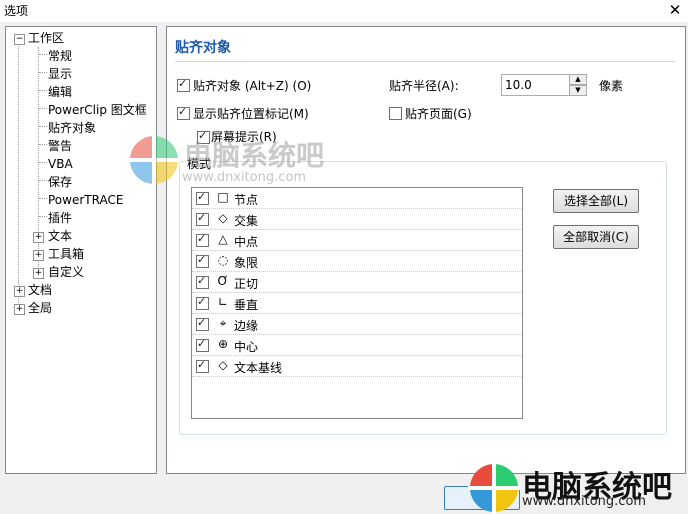 The image size is (688, 514). I want to click on tree-item-customize: 自定义, so click(66, 272).